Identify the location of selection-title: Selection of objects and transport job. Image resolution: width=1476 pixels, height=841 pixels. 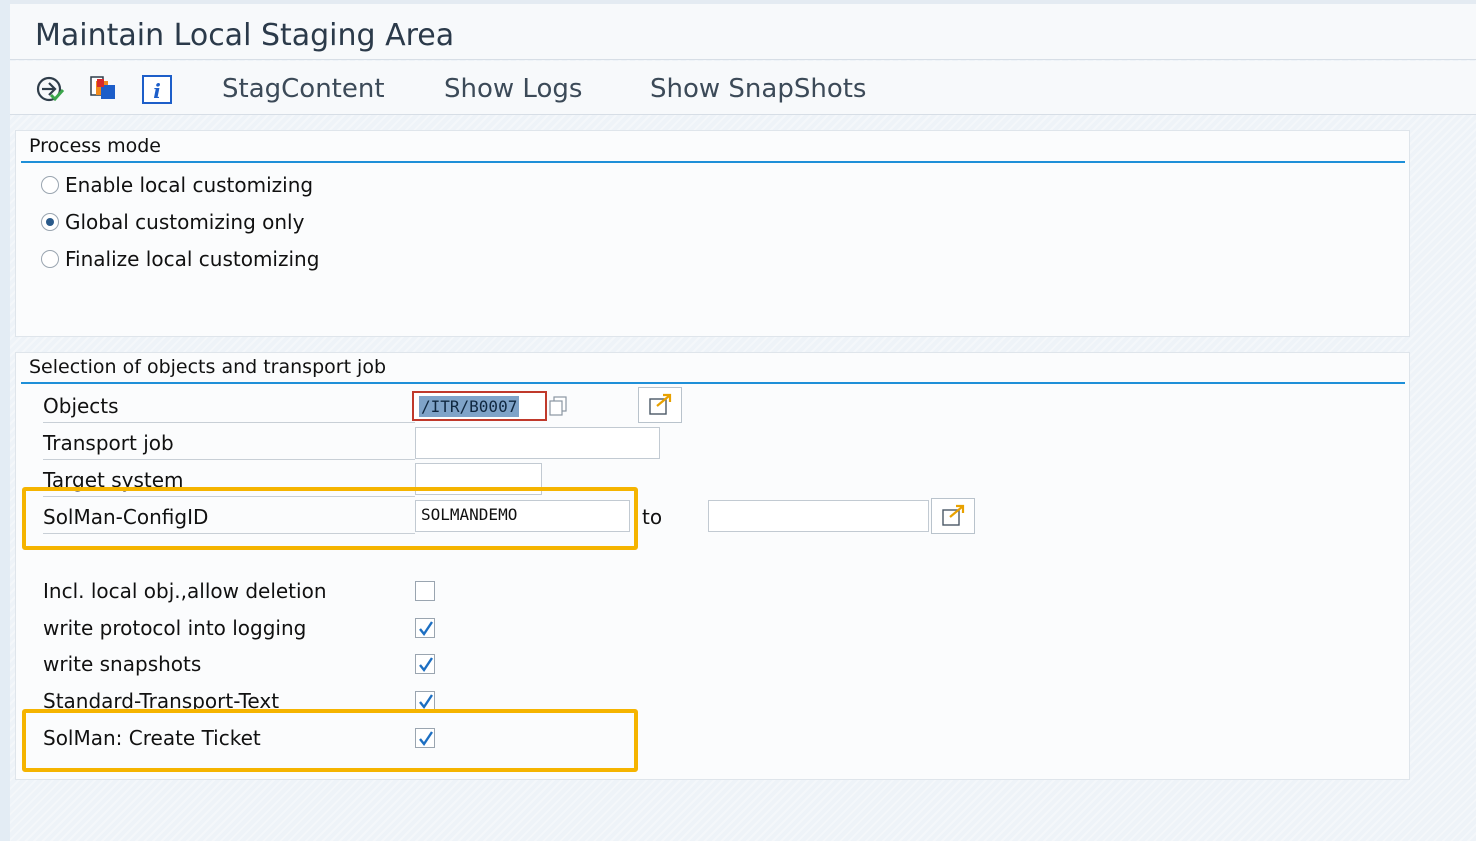
(208, 367).